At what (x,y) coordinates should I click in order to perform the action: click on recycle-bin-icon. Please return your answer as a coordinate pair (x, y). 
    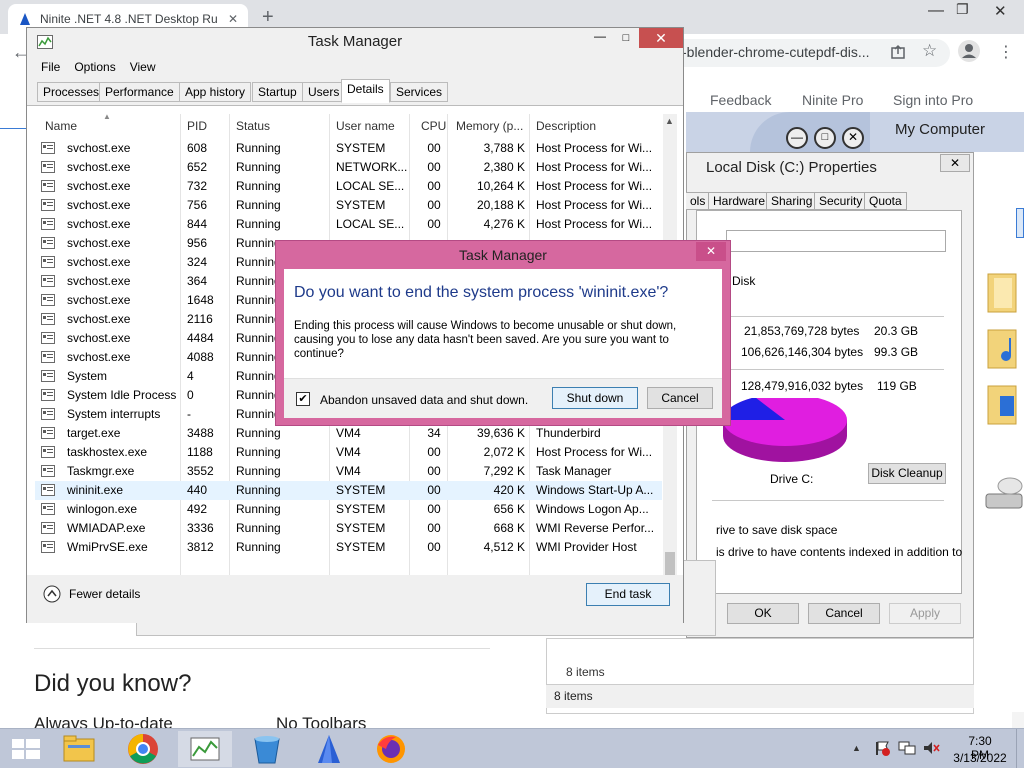
    Looking at the image, I should click on (267, 749).